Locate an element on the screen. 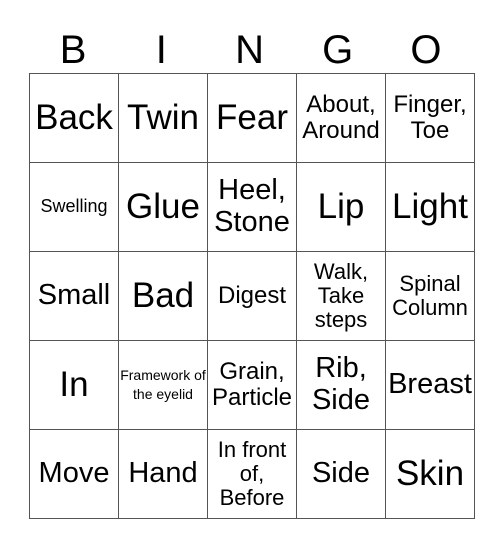  bingo-row: Move Hand In front of, Before Side Skin is located at coordinates (252, 474).